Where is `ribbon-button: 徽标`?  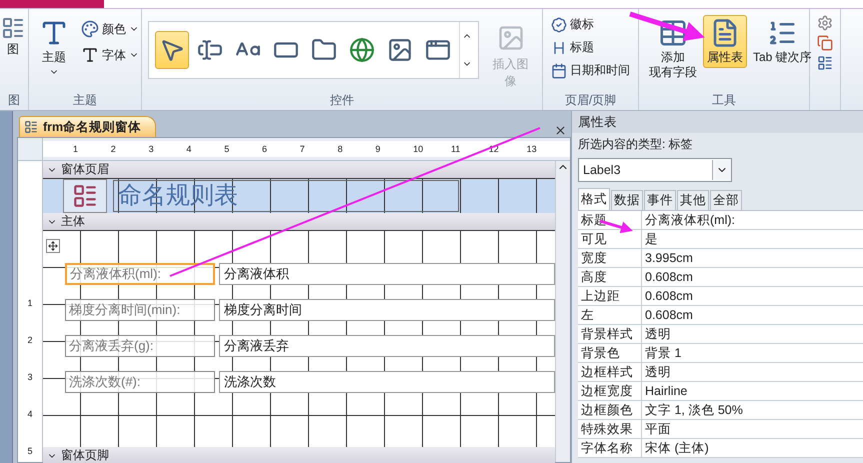
ribbon-button: 徽标 is located at coordinates (590, 24).